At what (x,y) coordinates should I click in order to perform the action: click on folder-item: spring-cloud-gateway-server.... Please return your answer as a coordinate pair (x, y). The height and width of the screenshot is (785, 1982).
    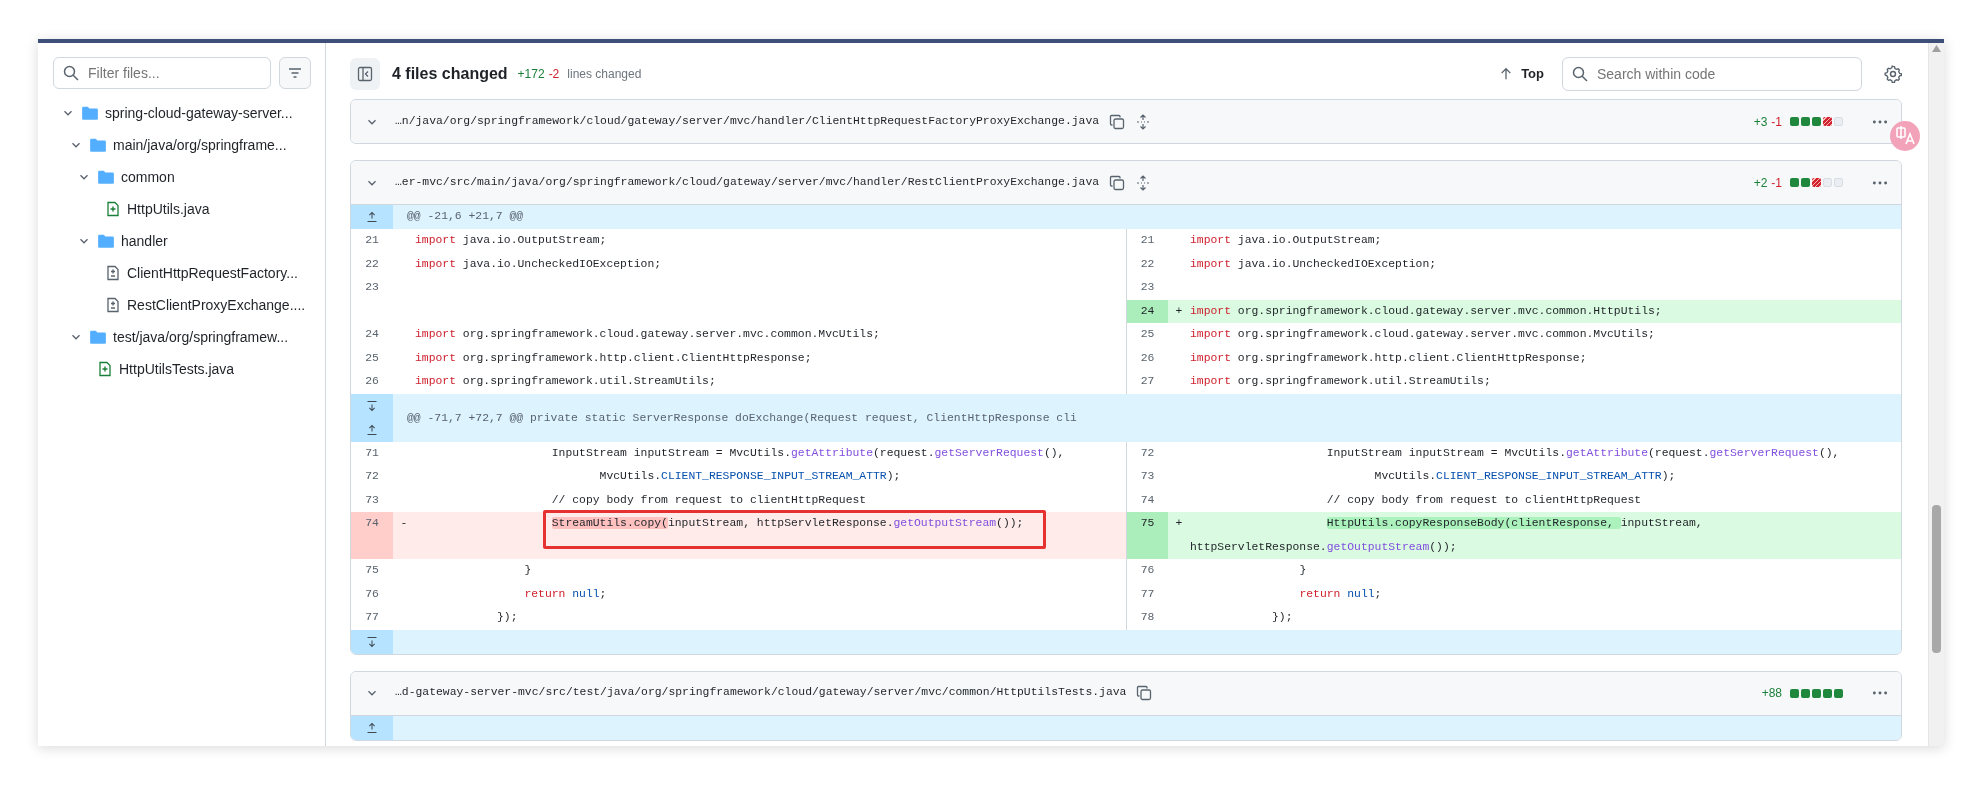
    Looking at the image, I should click on (182, 113).